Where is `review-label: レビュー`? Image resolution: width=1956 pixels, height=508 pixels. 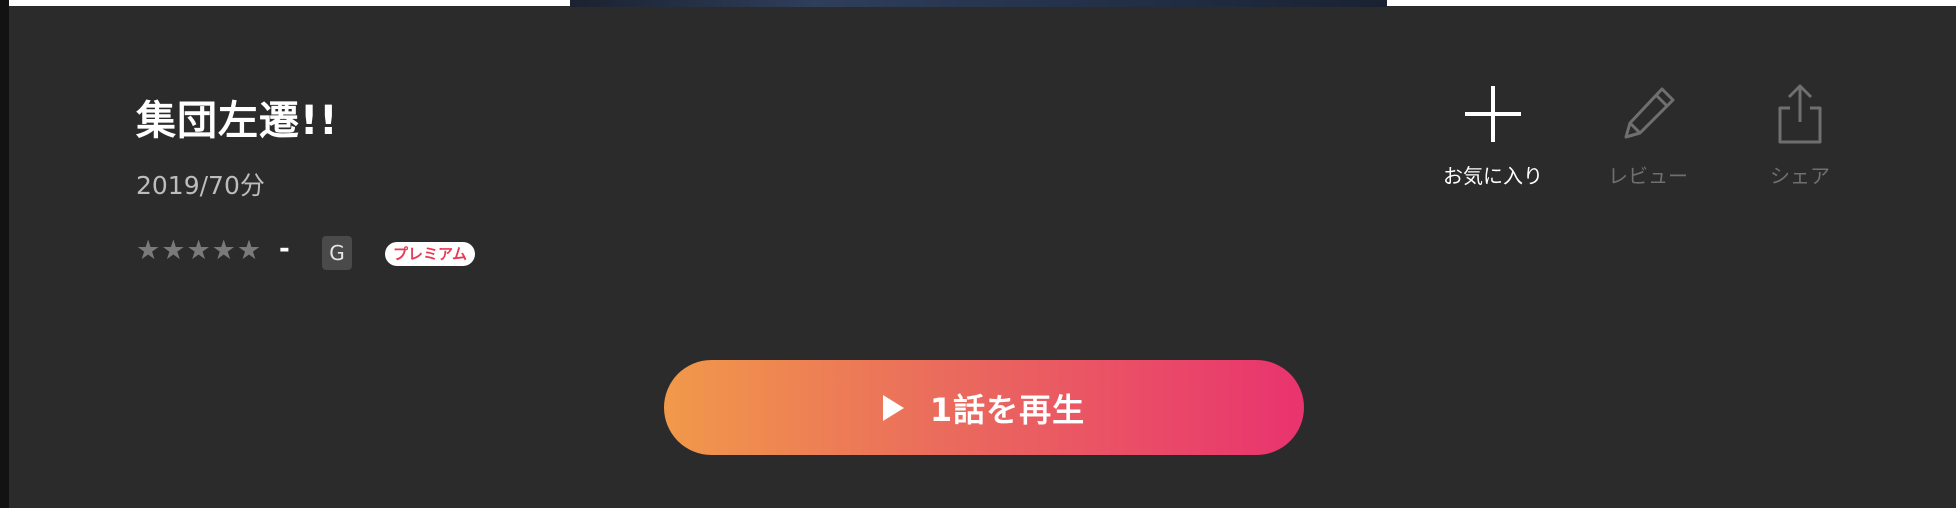
review-label: レビュー is located at coordinates (1648, 176).